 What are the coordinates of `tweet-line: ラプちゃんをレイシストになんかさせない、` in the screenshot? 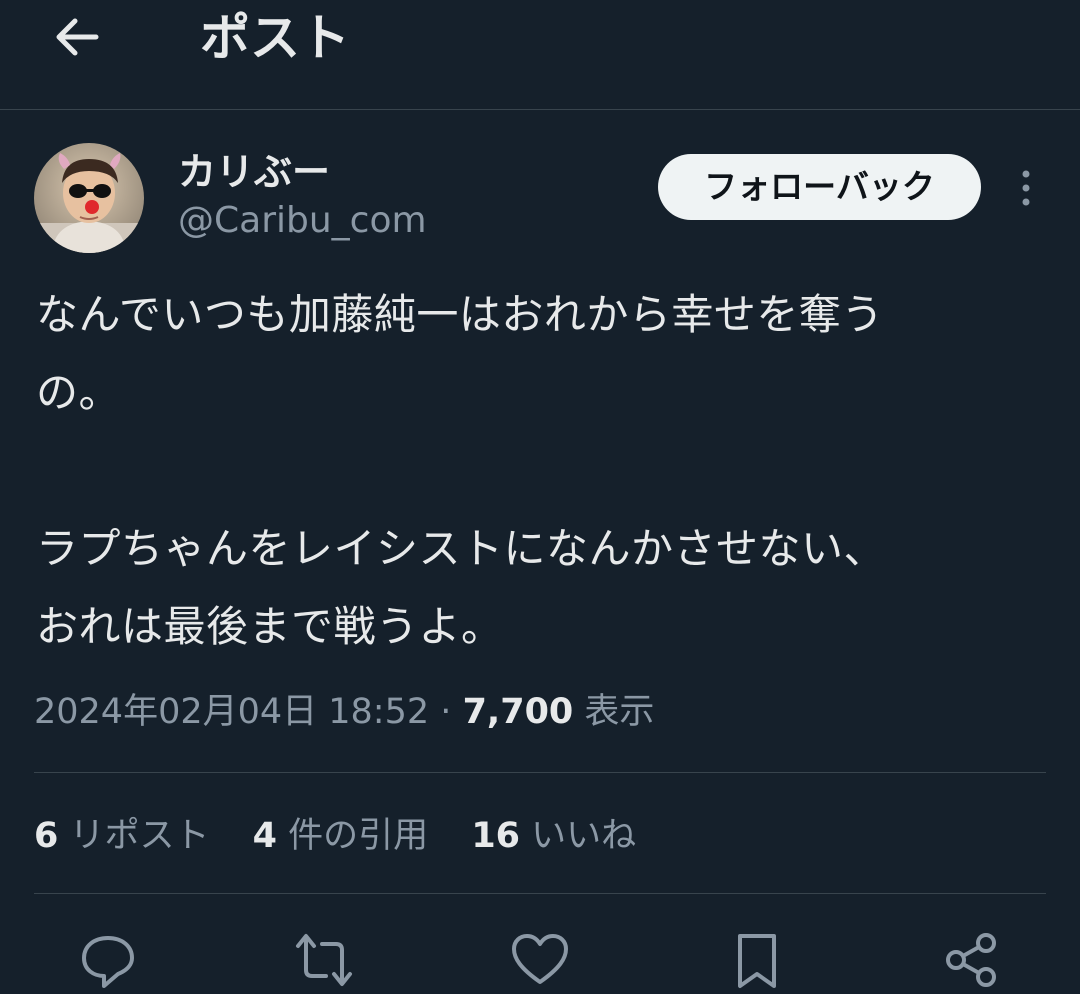 It's located at (461, 548).